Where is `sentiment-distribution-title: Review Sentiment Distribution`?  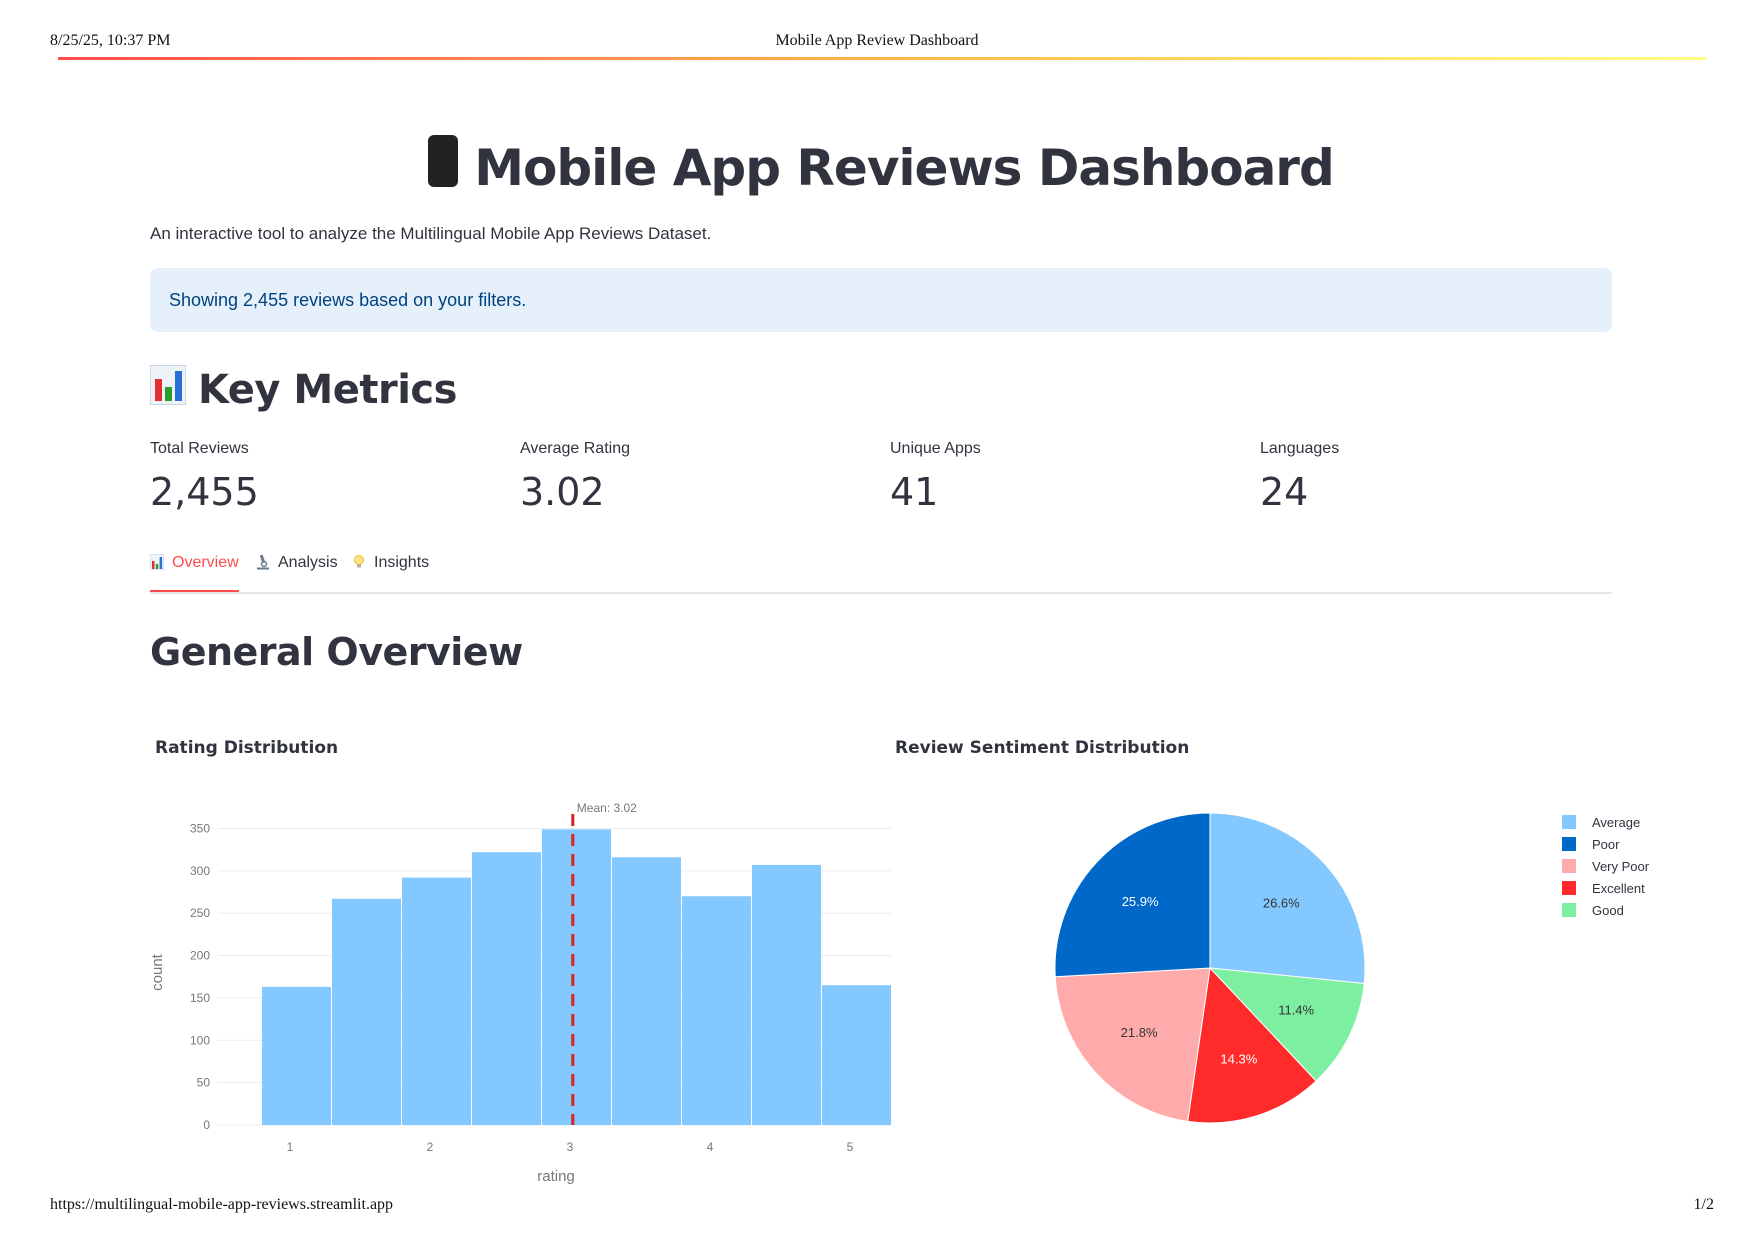
sentiment-distribution-title: Review Sentiment Distribution is located at coordinates (1042, 748).